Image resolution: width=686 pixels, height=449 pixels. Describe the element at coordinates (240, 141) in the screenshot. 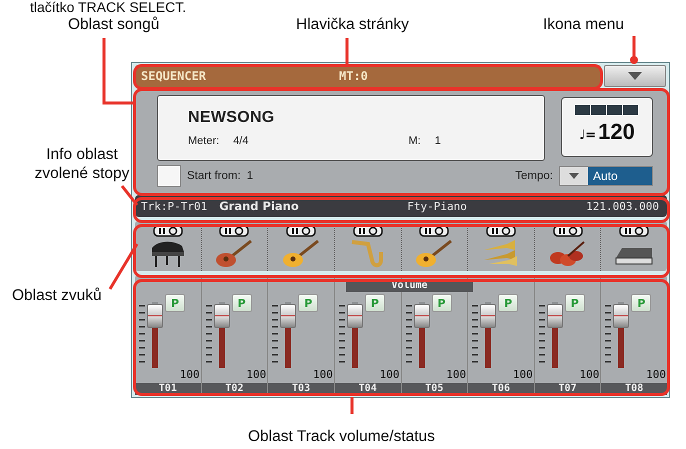

I see `meter-value: 4/4` at that location.